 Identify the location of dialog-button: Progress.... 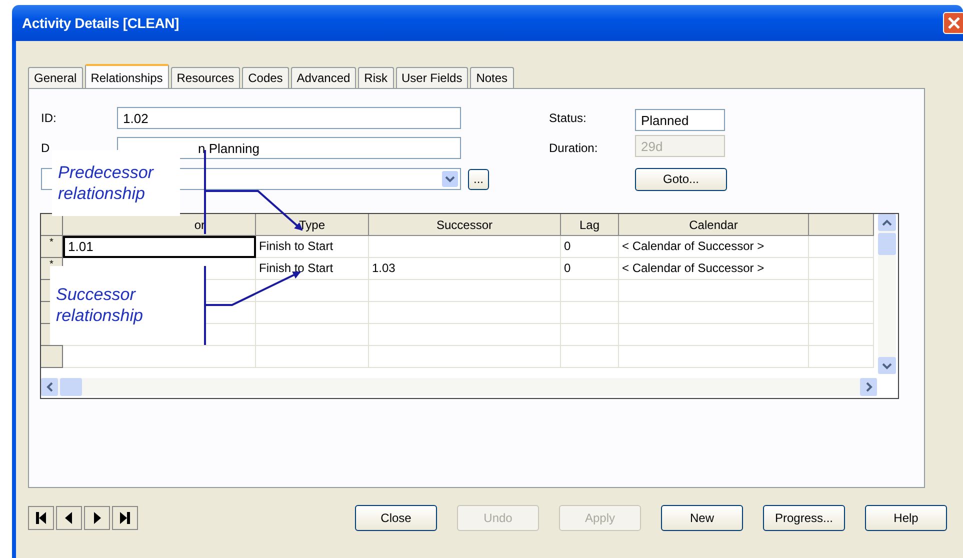
(804, 518).